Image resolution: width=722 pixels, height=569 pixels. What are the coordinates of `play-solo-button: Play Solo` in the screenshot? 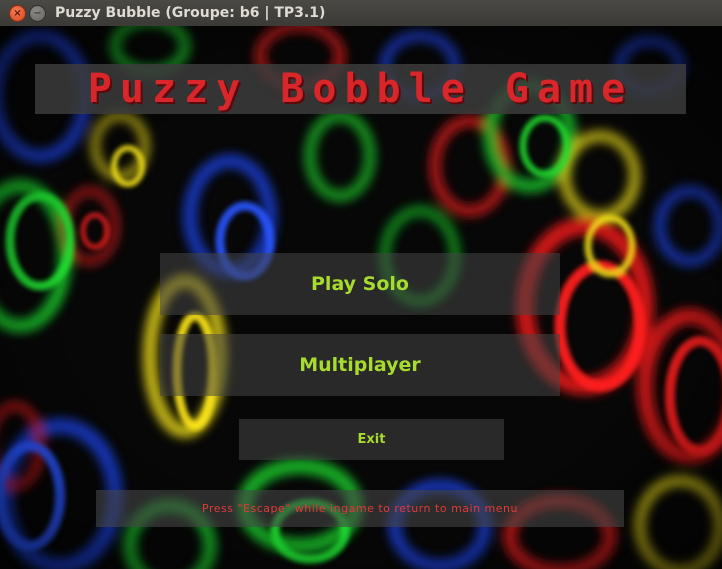 It's located at (360, 284).